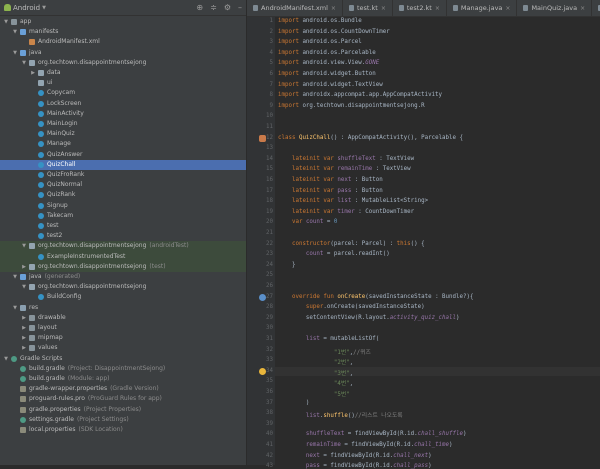 Image resolution: width=600 pixels, height=469 pixels. Describe the element at coordinates (290, 52) in the screenshot. I see `code-token: import` at that location.